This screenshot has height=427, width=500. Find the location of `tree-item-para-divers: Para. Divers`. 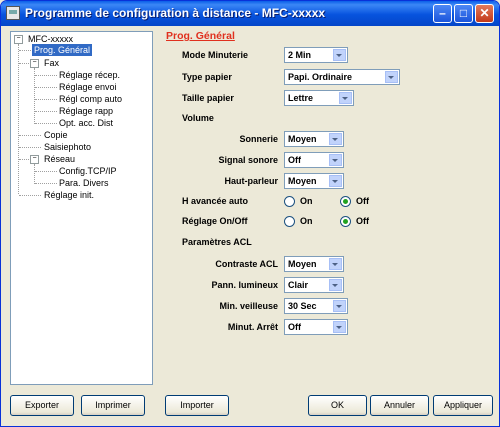

tree-item-para-divers: Para. Divers is located at coordinates (84, 183).